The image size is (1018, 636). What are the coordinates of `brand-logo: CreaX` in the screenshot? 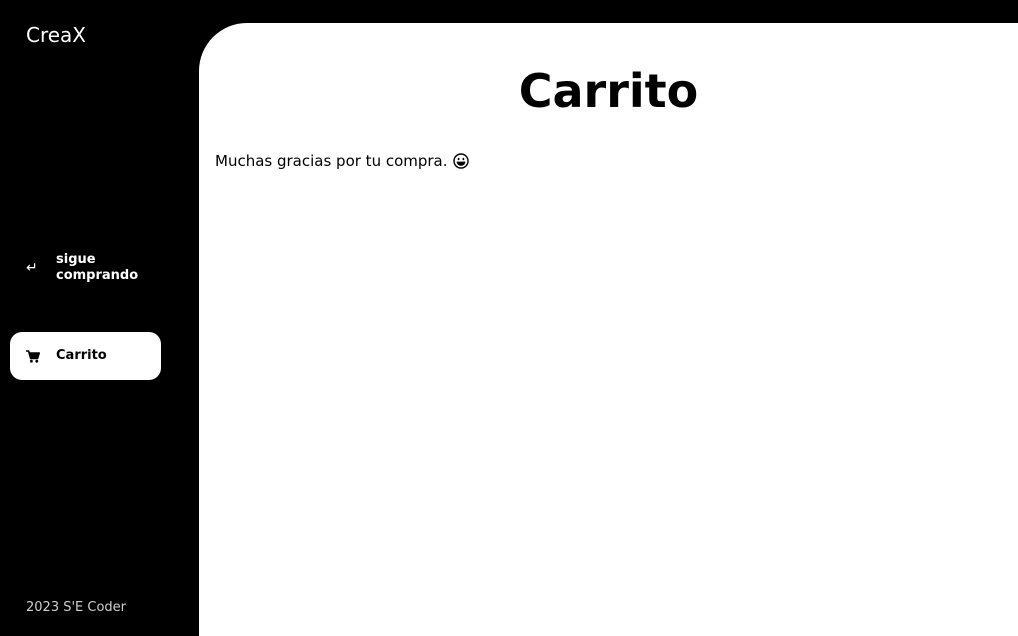 It's located at (56, 35).